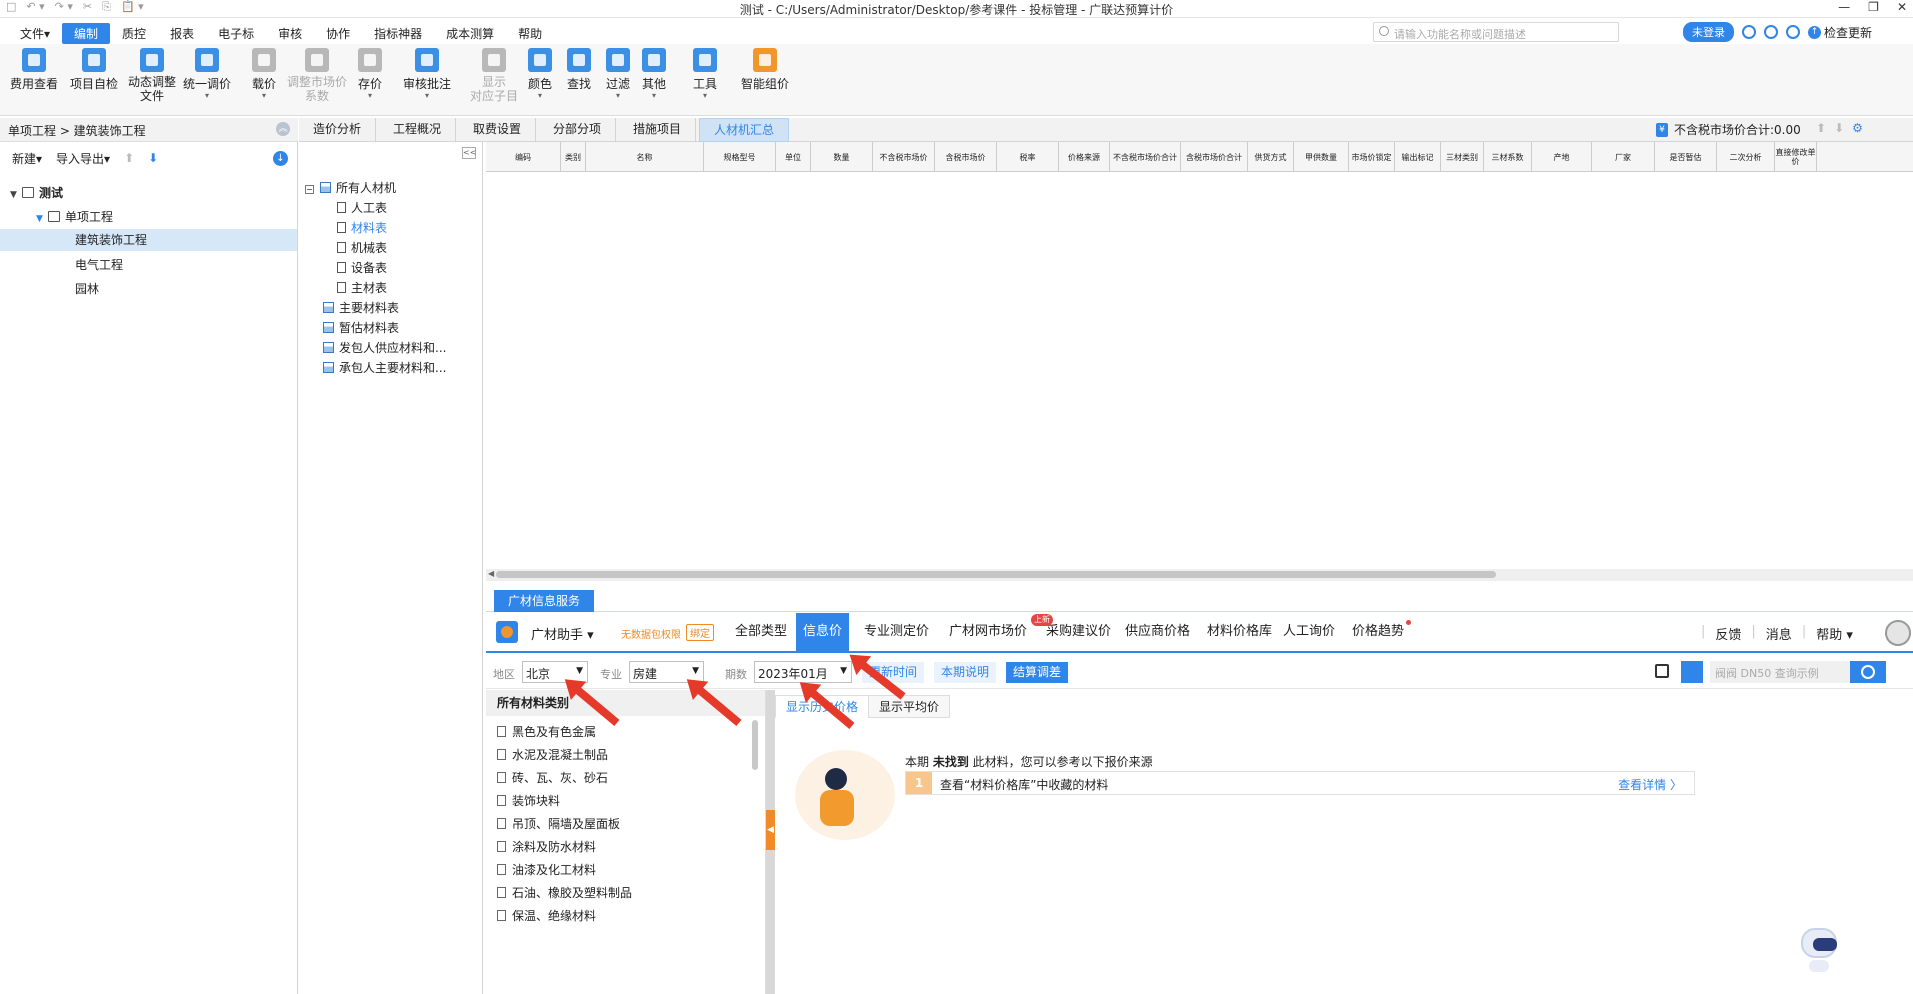 This screenshot has width=1913, height=994. I want to click on import-export-button: 导入导出▾, so click(83, 158).